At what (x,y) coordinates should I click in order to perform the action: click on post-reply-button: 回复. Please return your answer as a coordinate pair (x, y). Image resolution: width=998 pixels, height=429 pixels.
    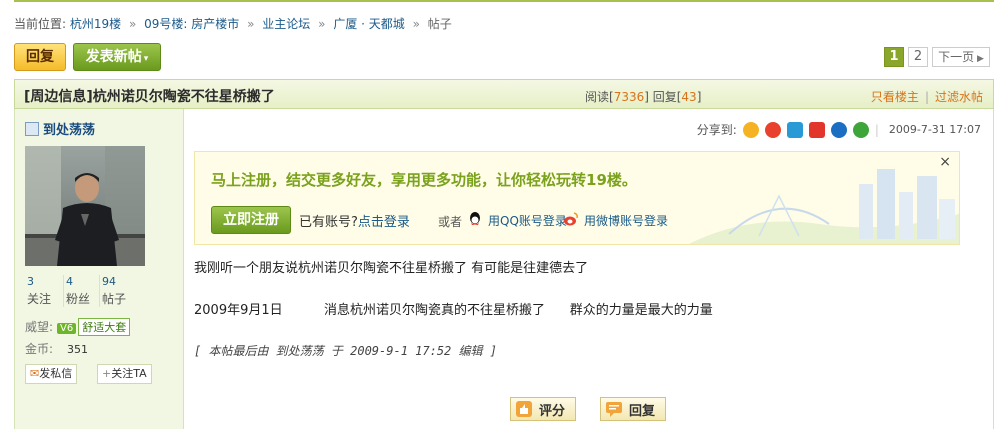
    Looking at the image, I should click on (633, 409).